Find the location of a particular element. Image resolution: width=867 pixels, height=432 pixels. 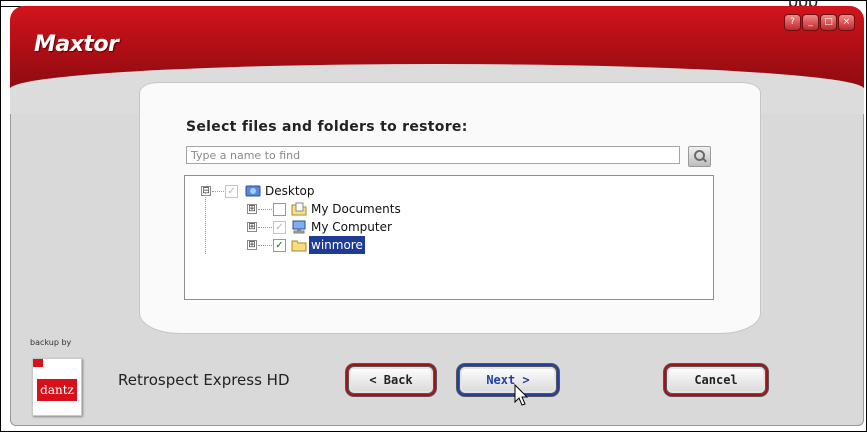

collapse-icon: ⊟ is located at coordinates (206, 191).